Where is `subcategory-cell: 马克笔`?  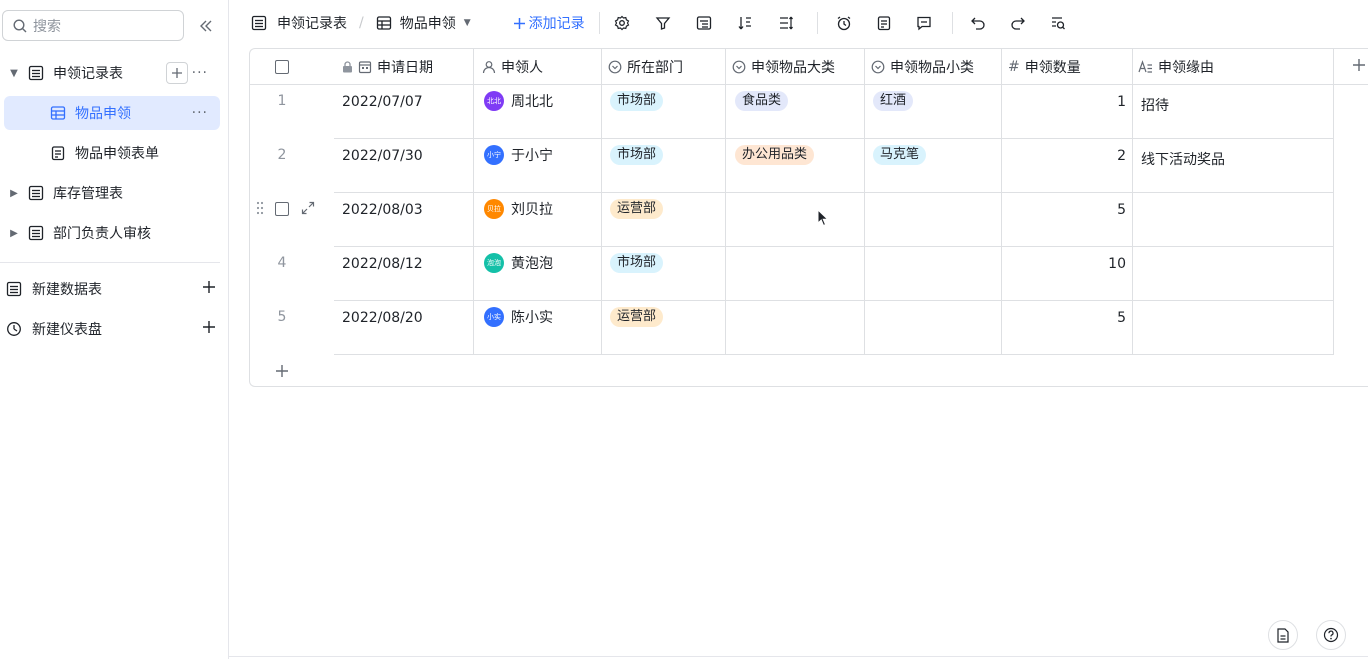
subcategory-cell: 马克笔 is located at coordinates (900, 155).